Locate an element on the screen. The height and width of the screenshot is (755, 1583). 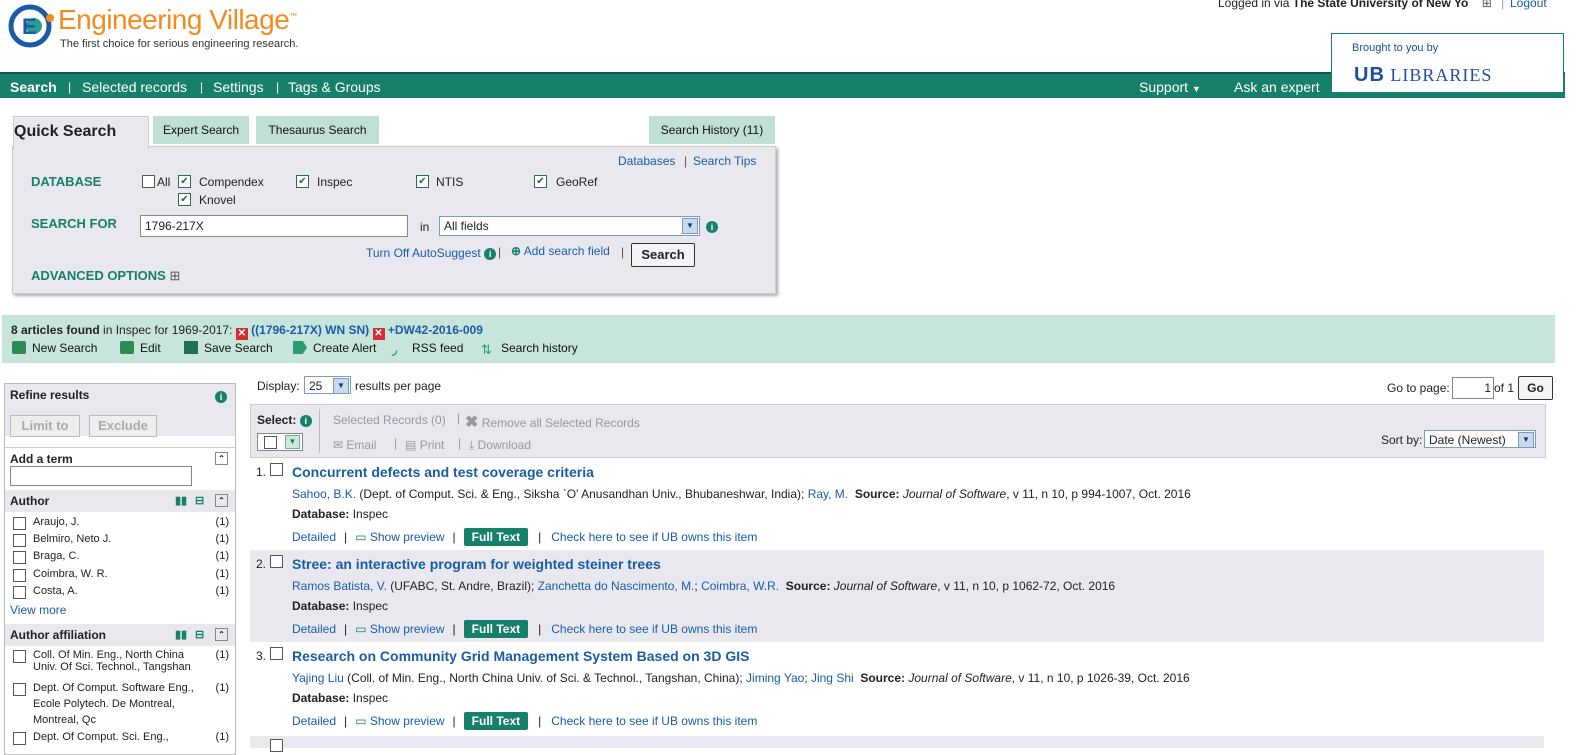
db-inspec-checkbox: ✔ is located at coordinates (302, 181).